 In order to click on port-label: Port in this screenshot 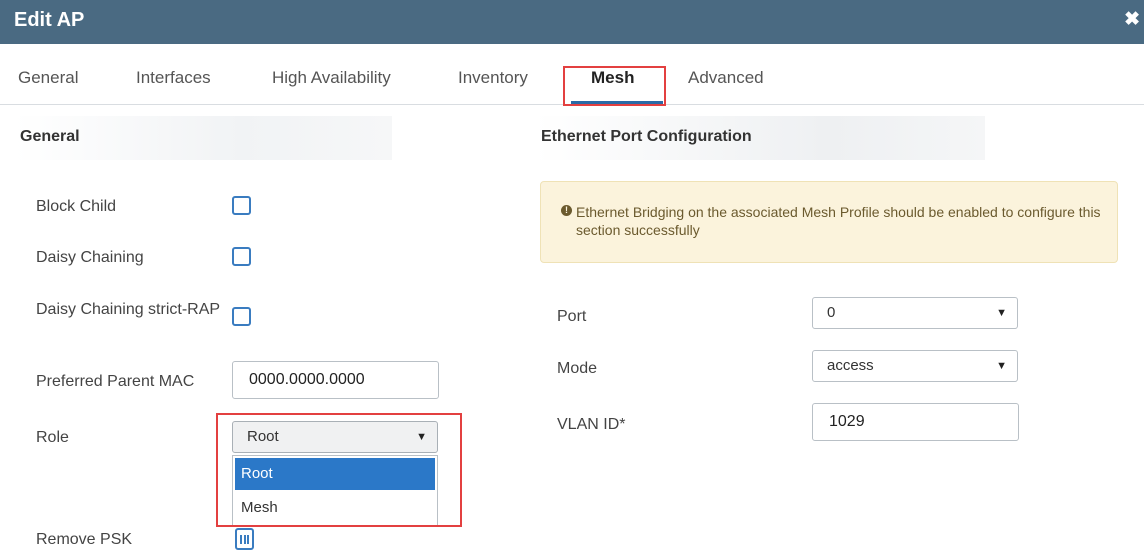, I will do `click(572, 316)`.